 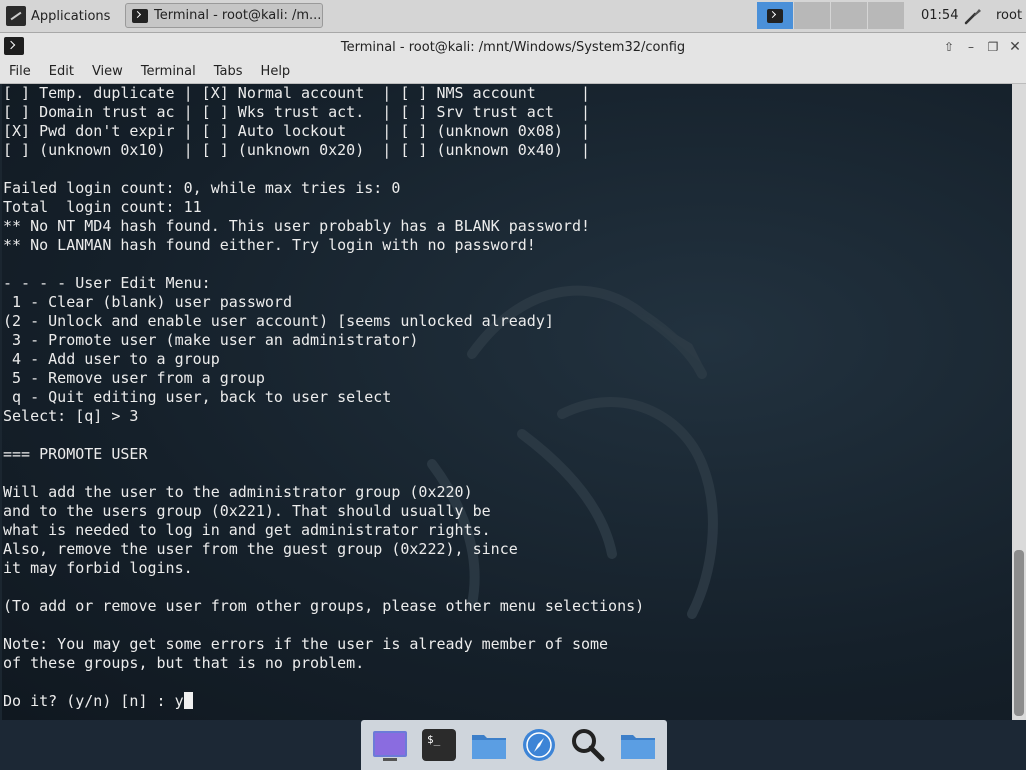 What do you see at coordinates (134, 378) in the screenshot?
I see `terminal-line: 5 - Remove user from a group` at bounding box center [134, 378].